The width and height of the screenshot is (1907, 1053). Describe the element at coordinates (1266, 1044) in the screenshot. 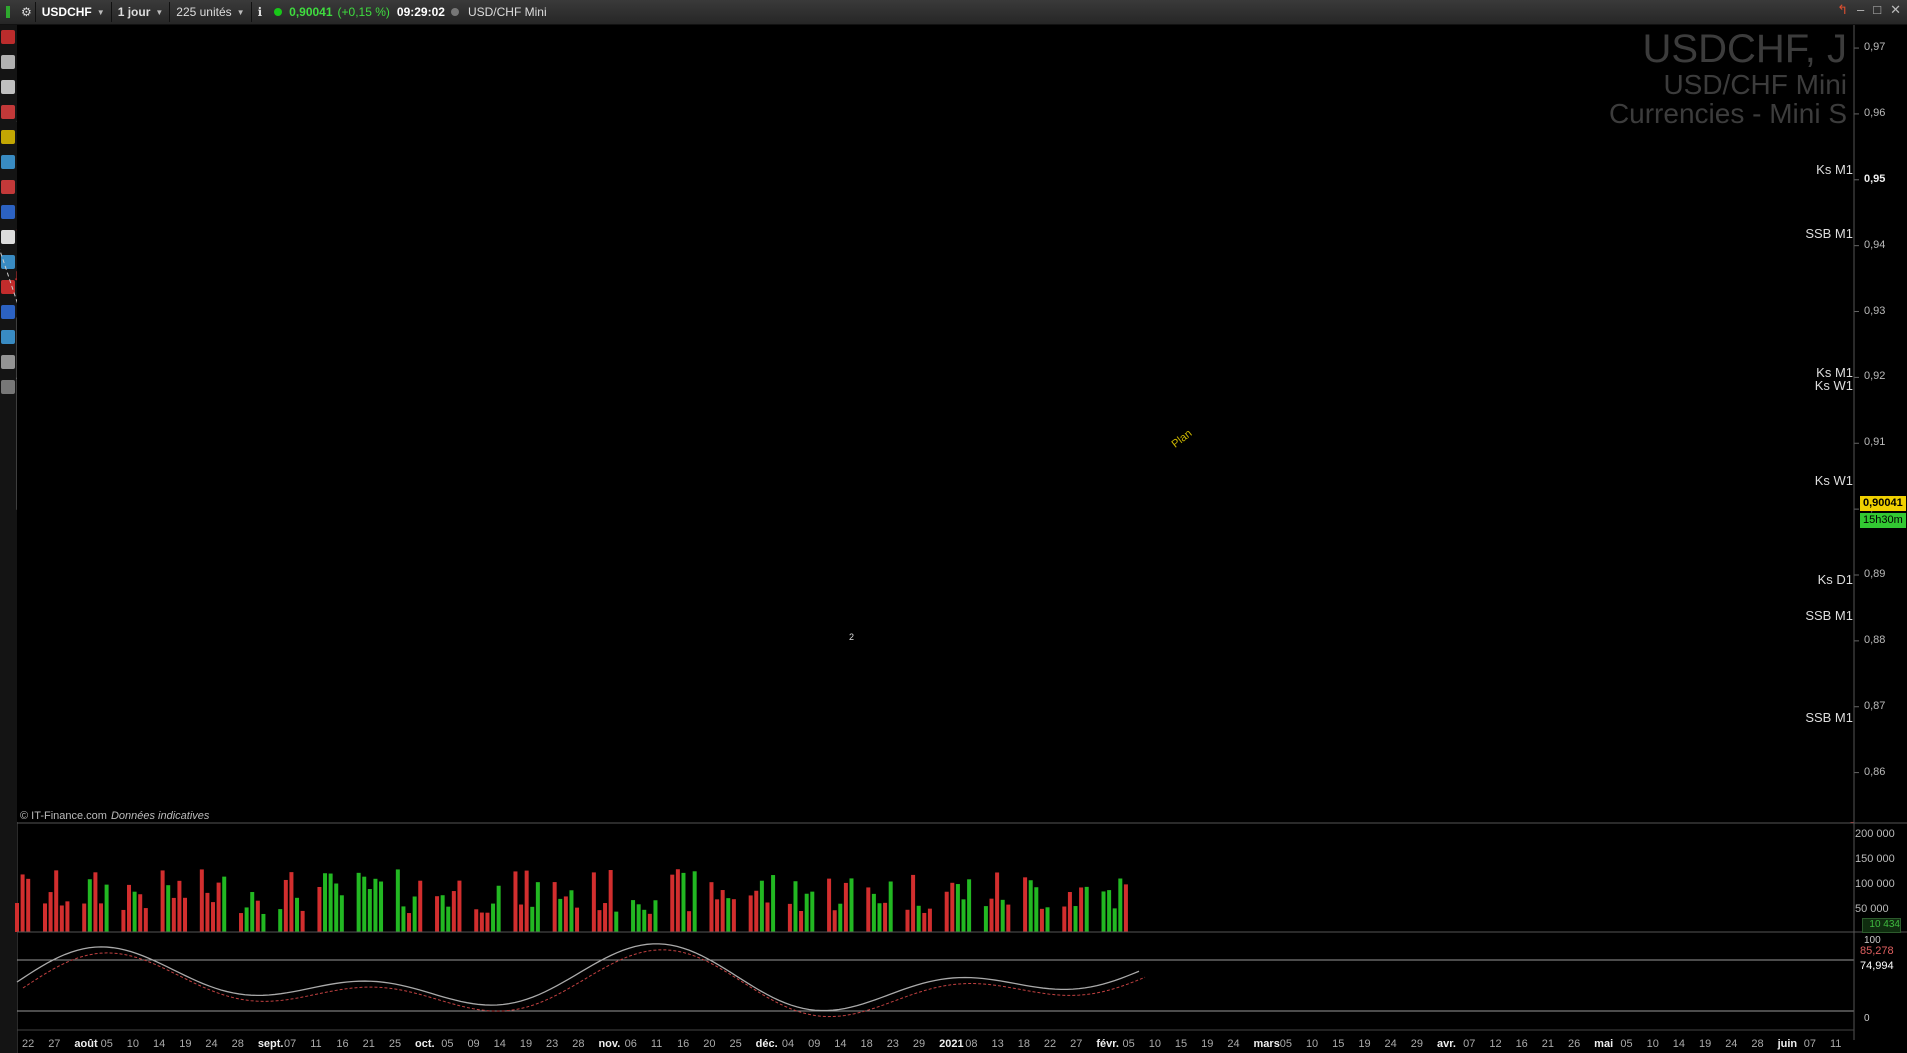

I see `date-tick-label: mars` at that location.